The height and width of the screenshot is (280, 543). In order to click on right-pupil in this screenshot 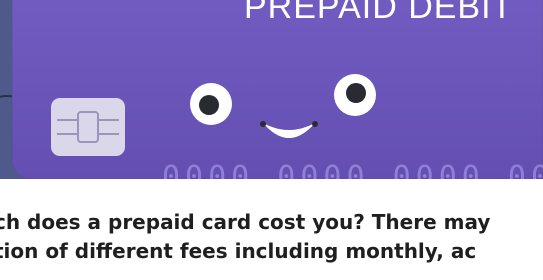, I will do `click(356, 93)`.